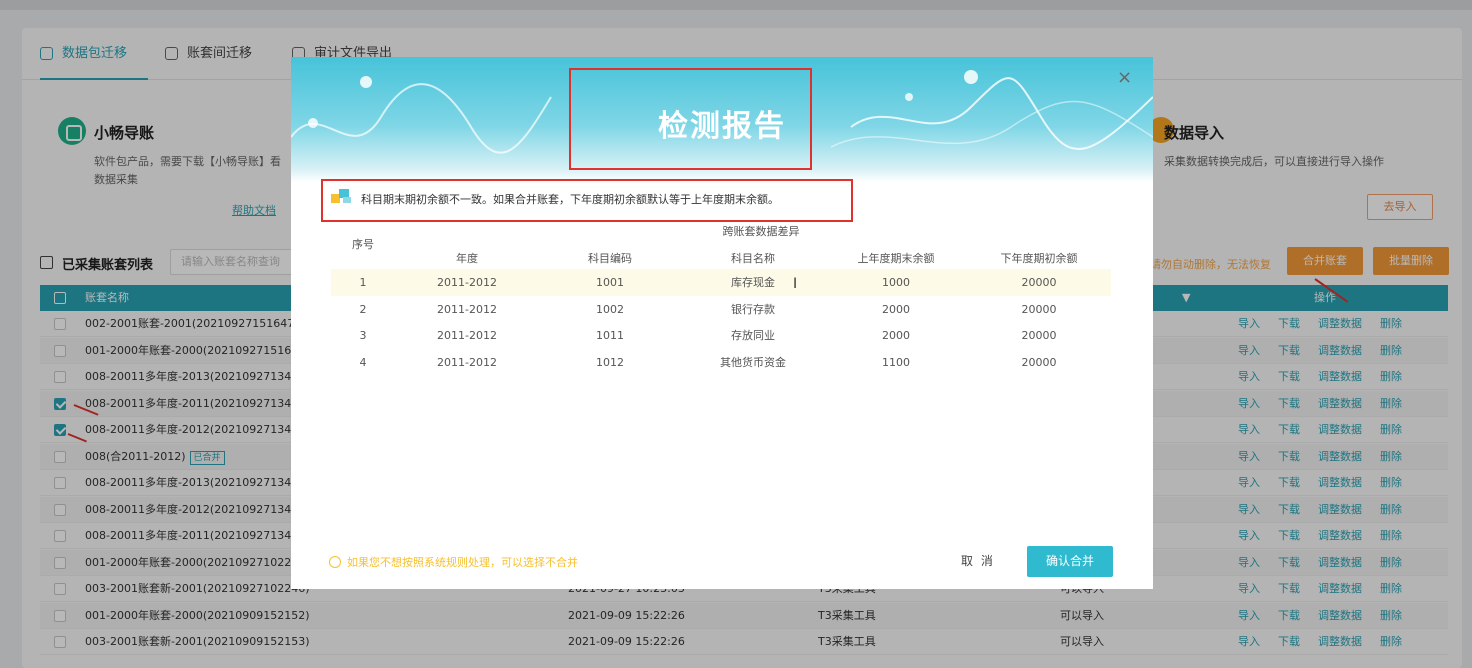 The image size is (1472, 668). I want to click on col-prev-end: 上年度期末余额, so click(896, 258).